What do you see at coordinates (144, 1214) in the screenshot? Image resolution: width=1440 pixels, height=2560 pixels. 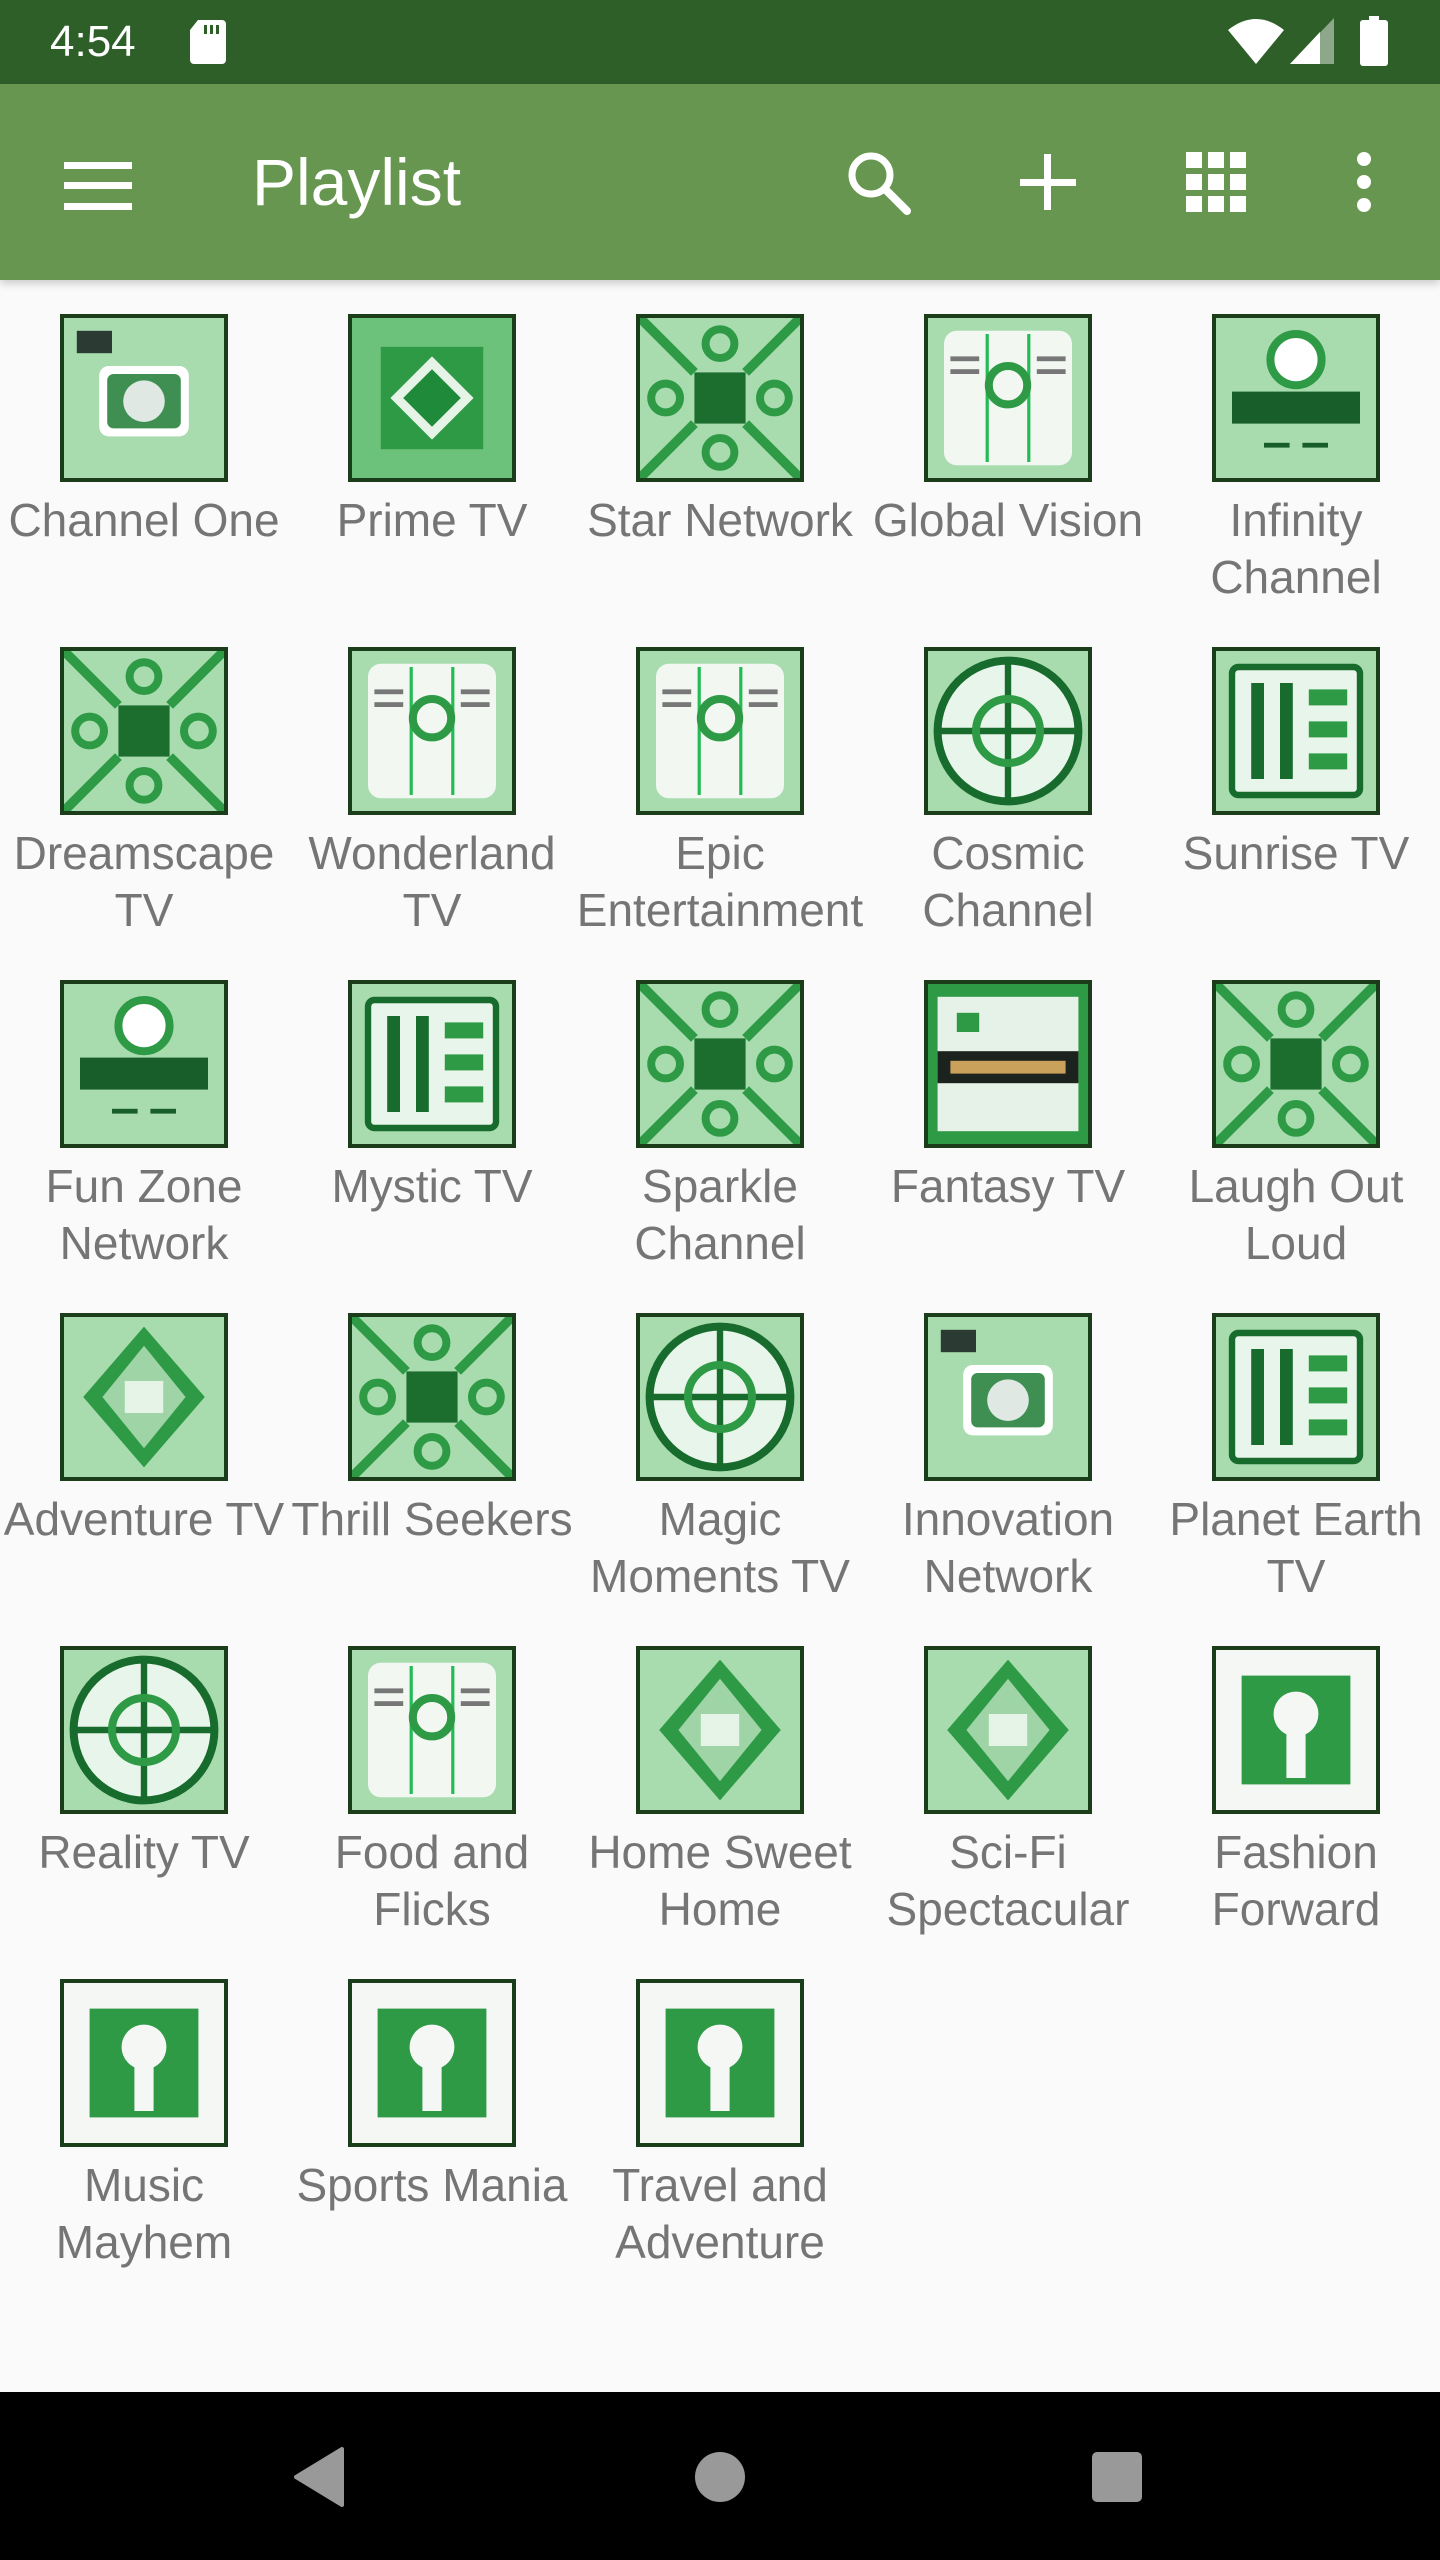 I see `channel-name: Fun Zone Network` at bounding box center [144, 1214].